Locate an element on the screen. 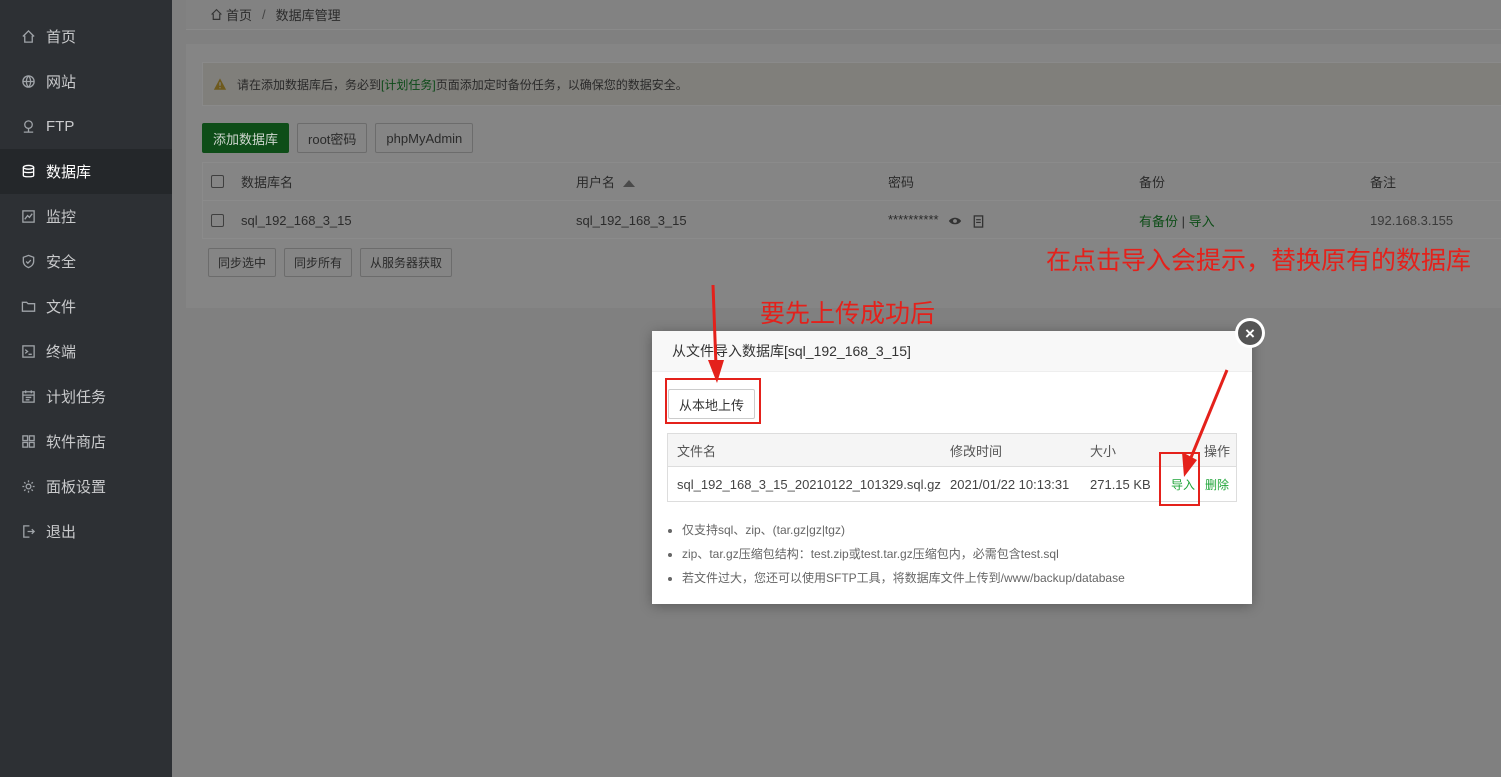  sidebar-item-logout: 退出 is located at coordinates (86, 531).